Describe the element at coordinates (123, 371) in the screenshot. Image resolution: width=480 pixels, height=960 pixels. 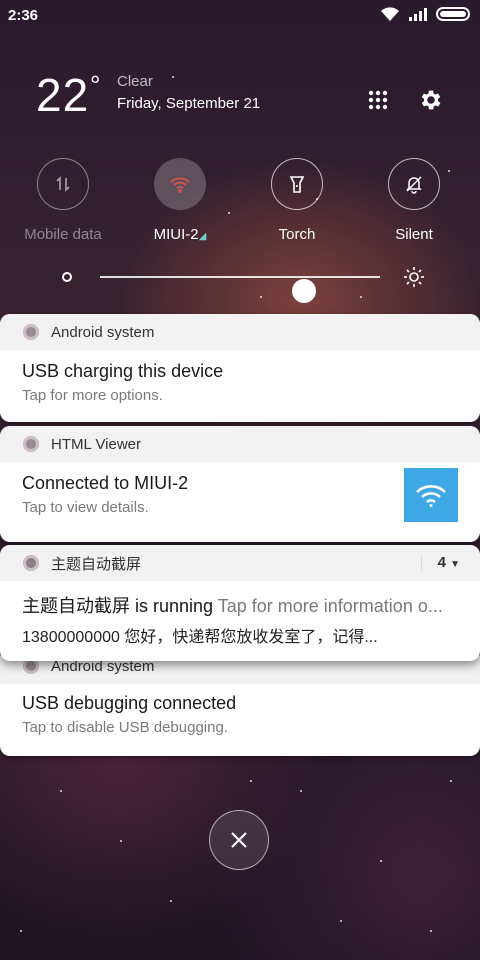
I see `notification-title: USB charging this device` at that location.